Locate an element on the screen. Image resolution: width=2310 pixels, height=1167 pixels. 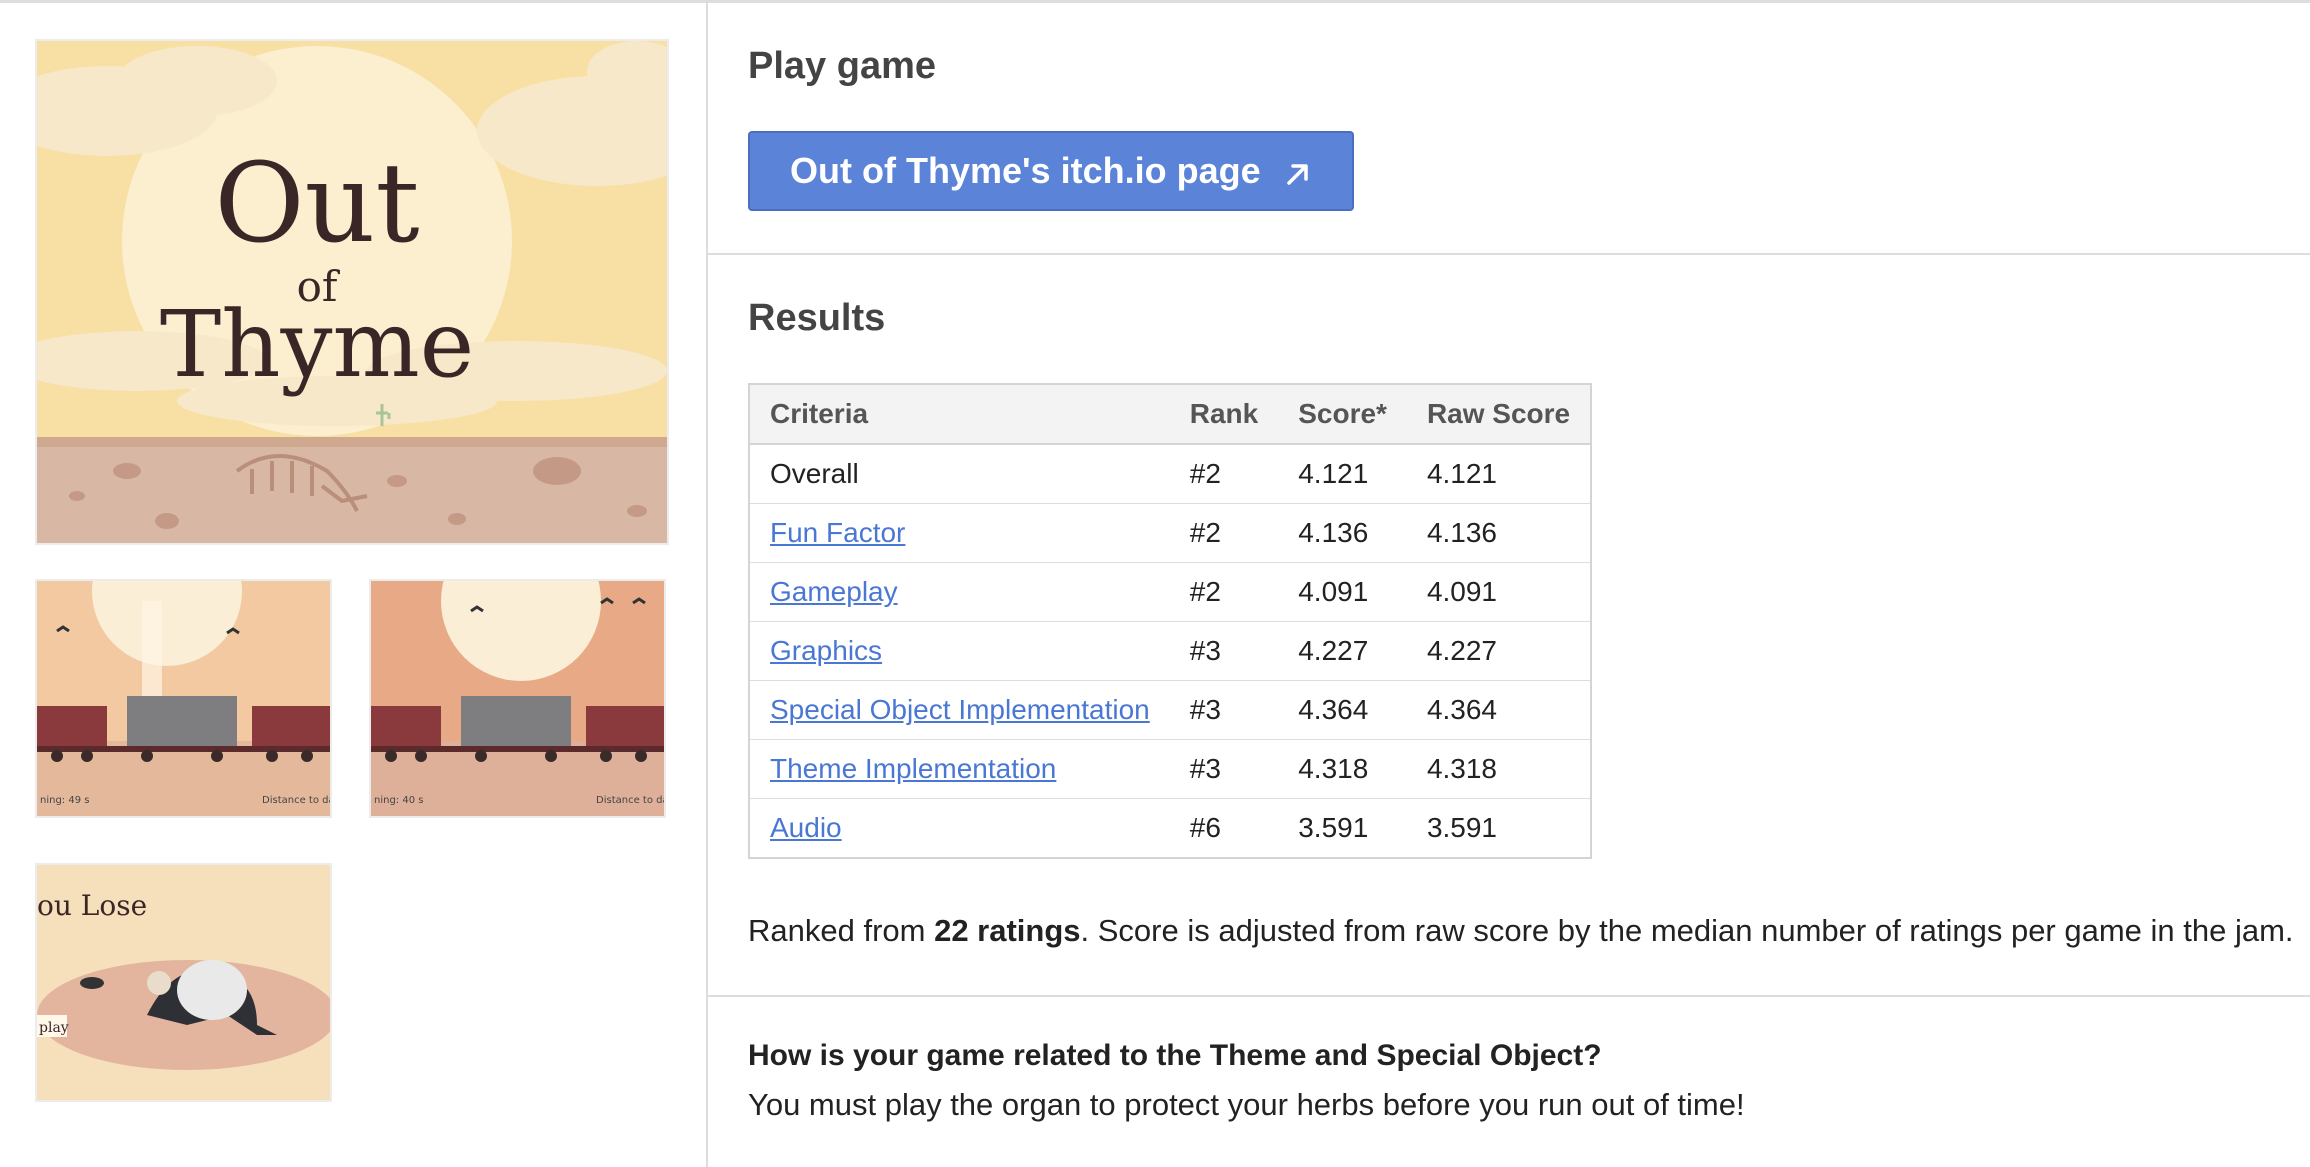
ranking-note-prefix: Ranked from is located at coordinates (841, 930).